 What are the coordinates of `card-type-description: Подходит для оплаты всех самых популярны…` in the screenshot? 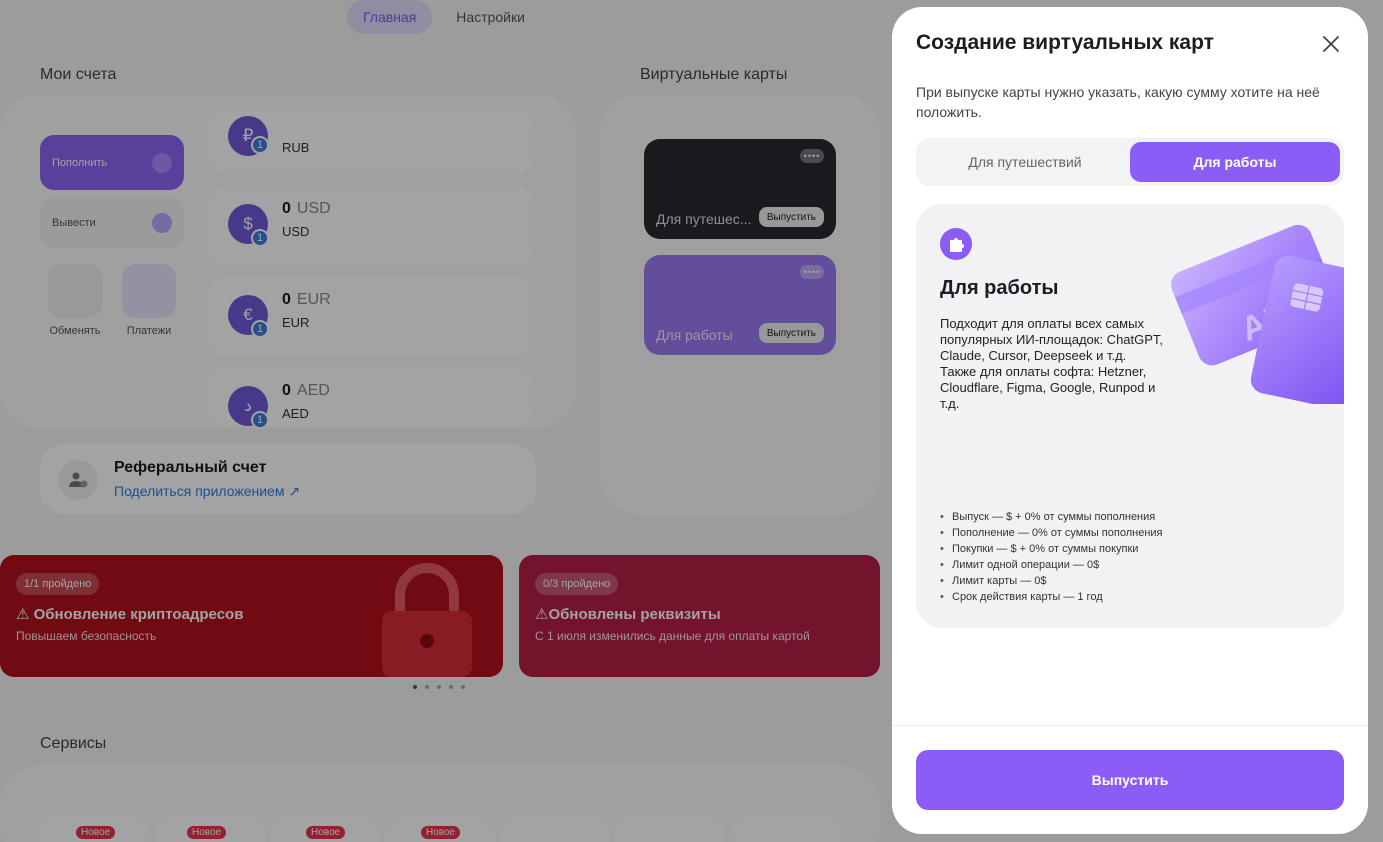 It's located at (1052, 363).